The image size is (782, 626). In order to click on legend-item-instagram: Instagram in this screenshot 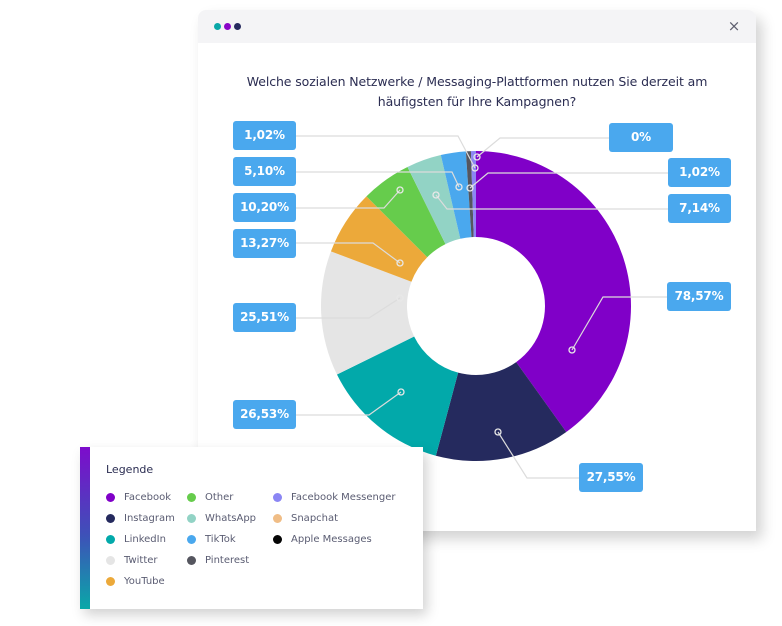, I will do `click(140, 518)`.